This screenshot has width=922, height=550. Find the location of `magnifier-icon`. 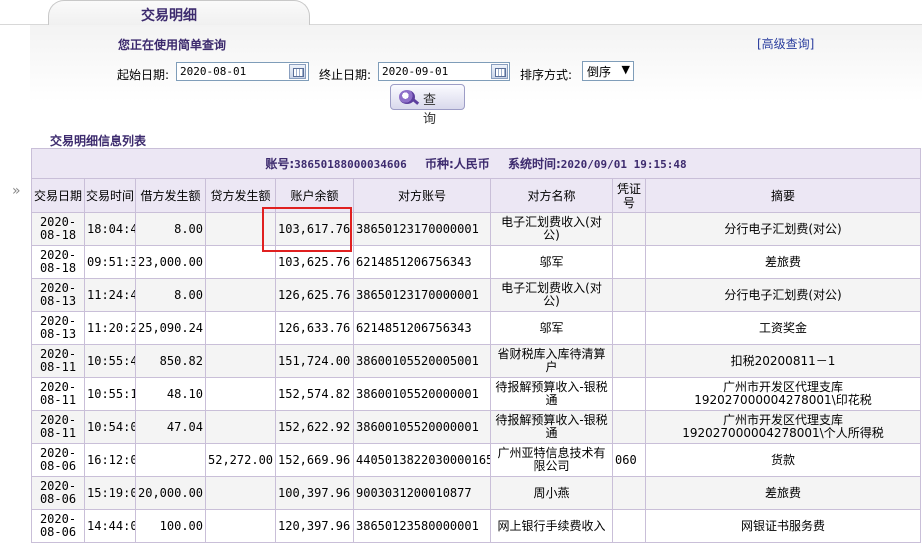

magnifier-icon is located at coordinates (407, 97).